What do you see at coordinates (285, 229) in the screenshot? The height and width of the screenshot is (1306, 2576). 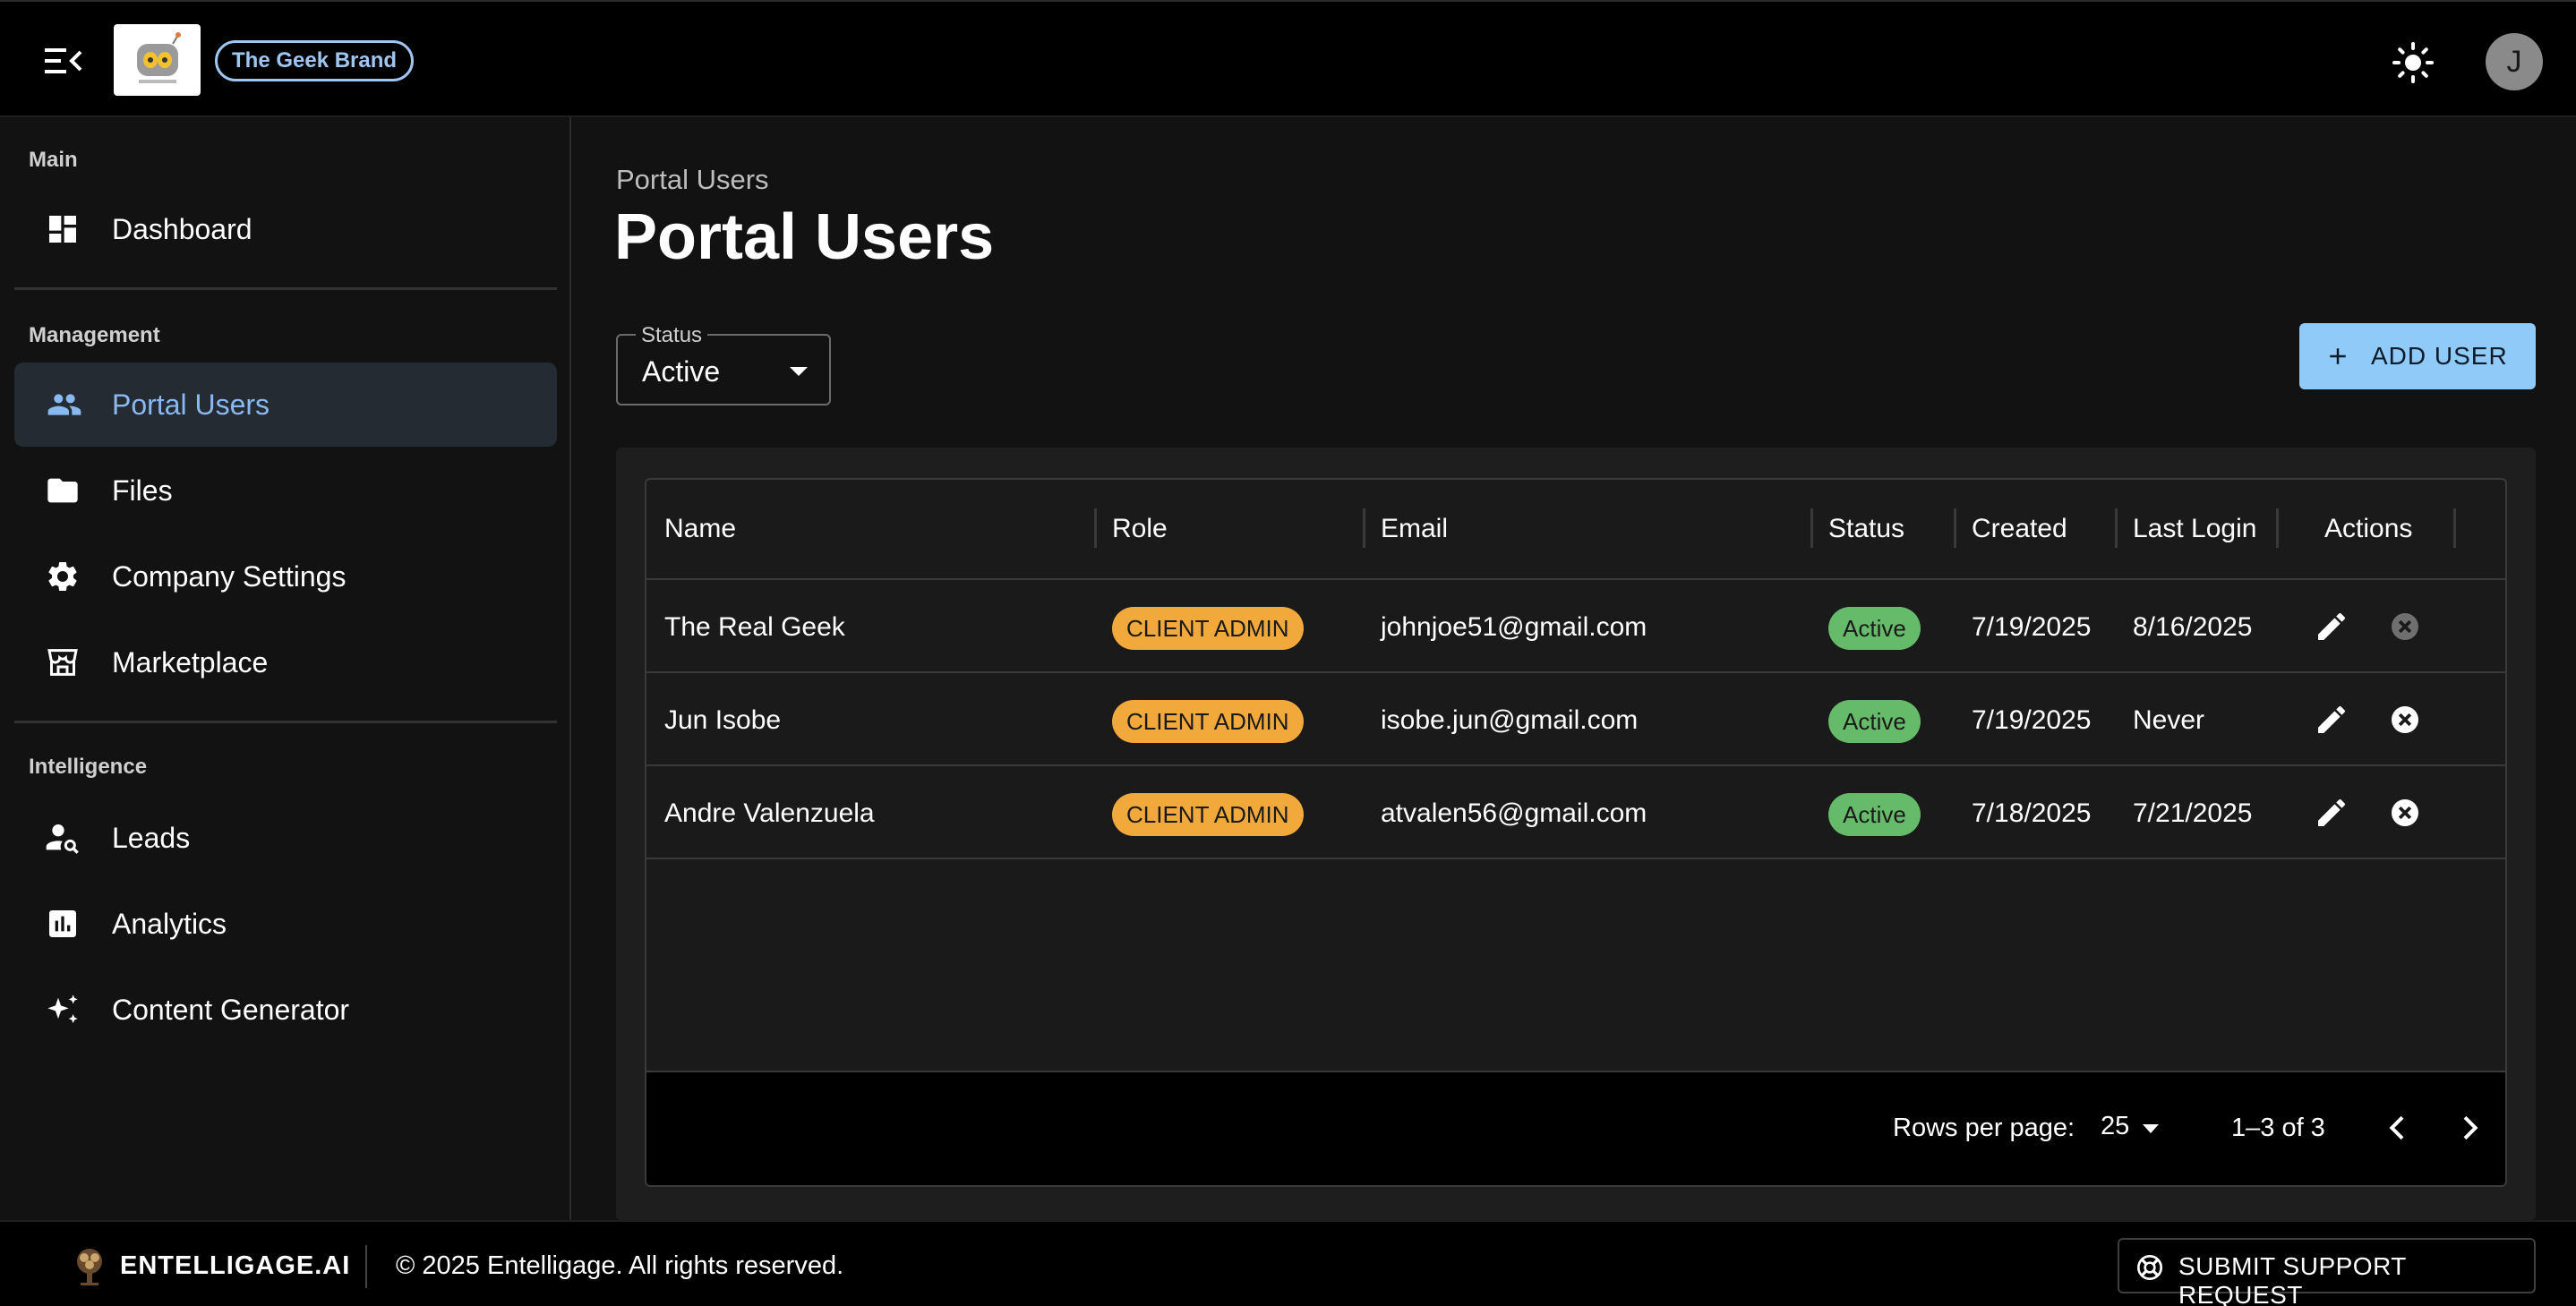 I see `sidebar-item-dashboard: Dashboard` at bounding box center [285, 229].